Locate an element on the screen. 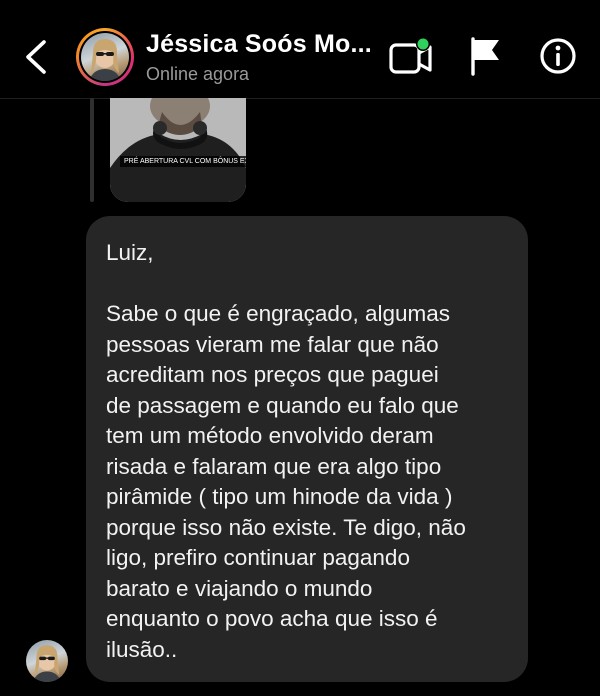  chat-header: Jéssica Soós Mo... Online agora is located at coordinates (300, 49).